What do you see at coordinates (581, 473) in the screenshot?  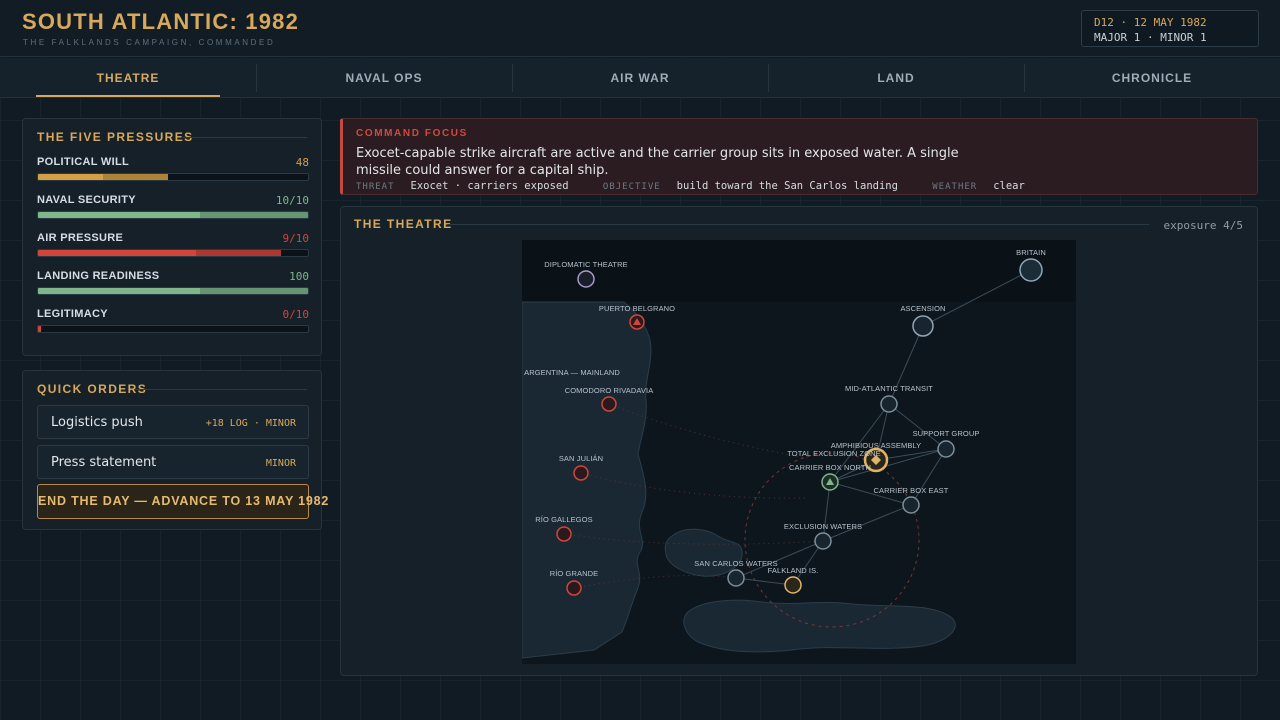 I see `san-julian-marker` at bounding box center [581, 473].